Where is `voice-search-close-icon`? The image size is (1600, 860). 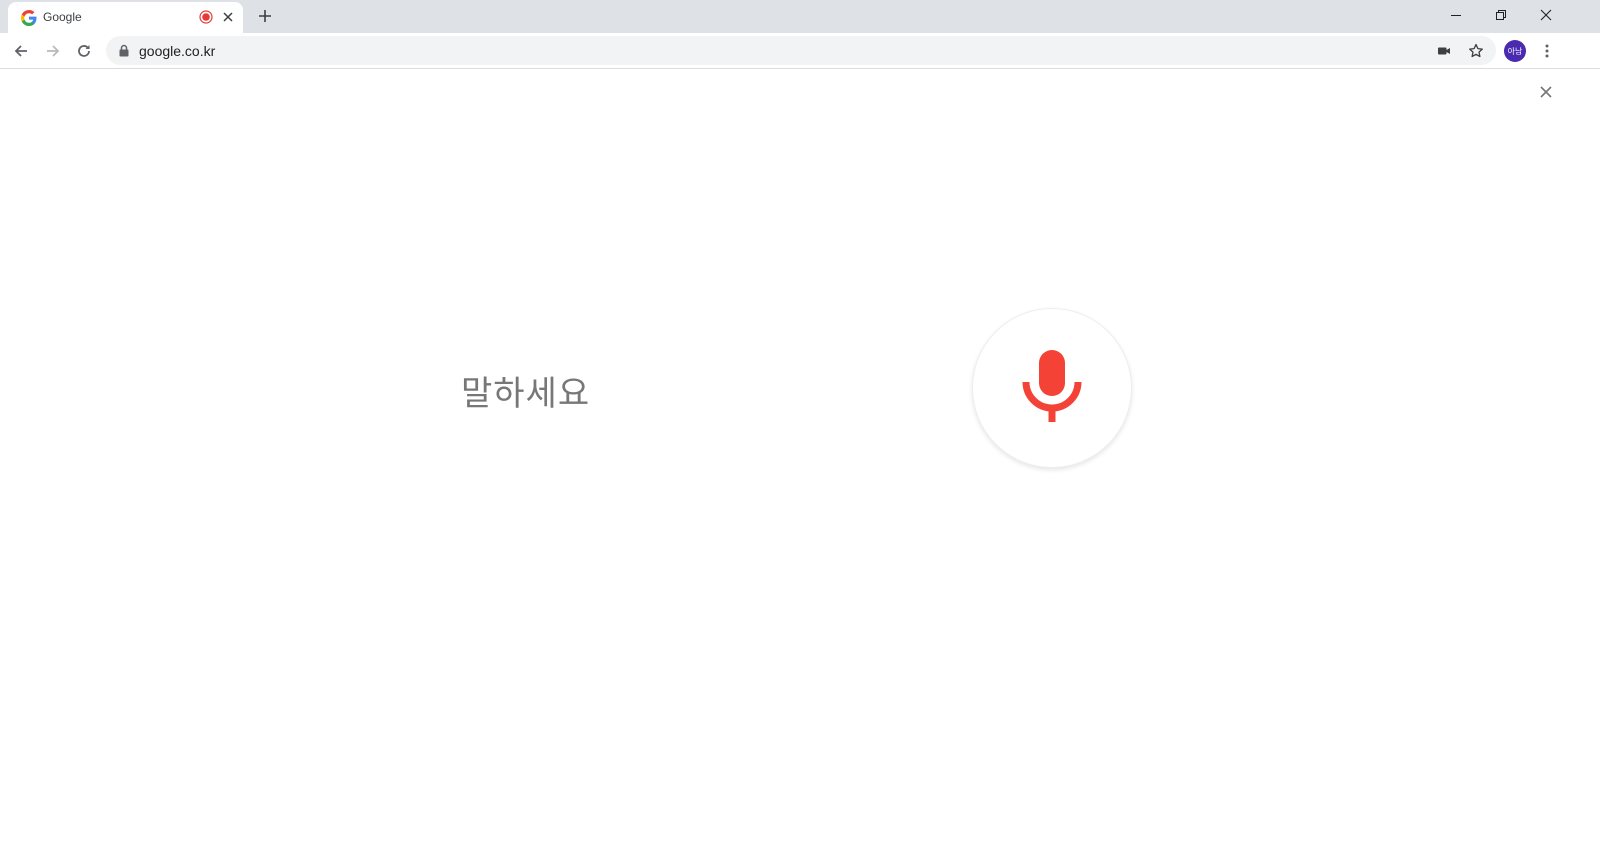
voice-search-close-icon is located at coordinates (1546, 92).